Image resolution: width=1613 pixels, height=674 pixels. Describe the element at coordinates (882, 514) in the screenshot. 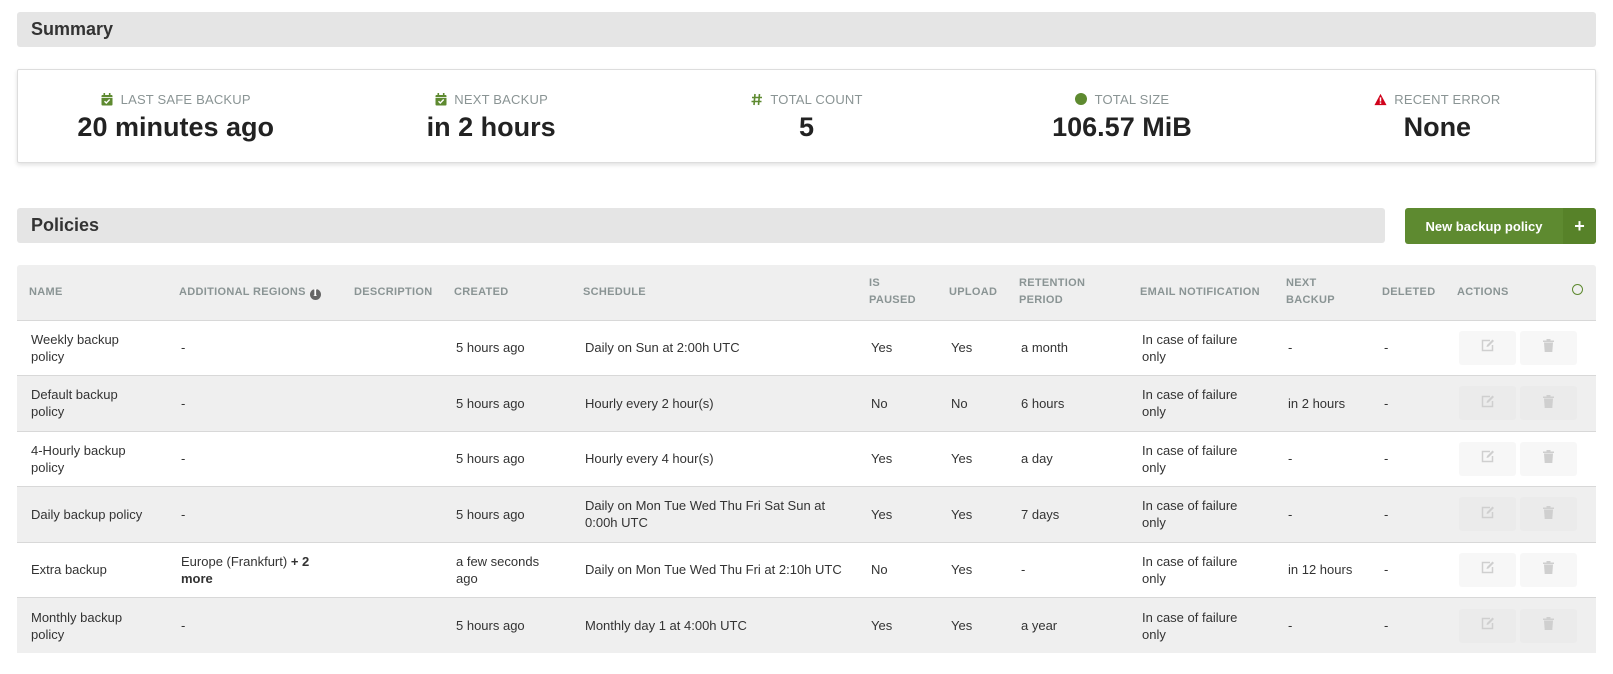

I see `cell-is-paused: Yes` at that location.